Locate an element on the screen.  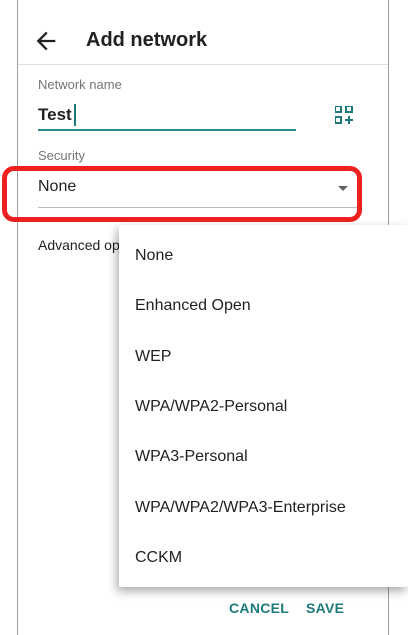
dialog-actions: CANCEL SAVE is located at coordinates (203, 615).